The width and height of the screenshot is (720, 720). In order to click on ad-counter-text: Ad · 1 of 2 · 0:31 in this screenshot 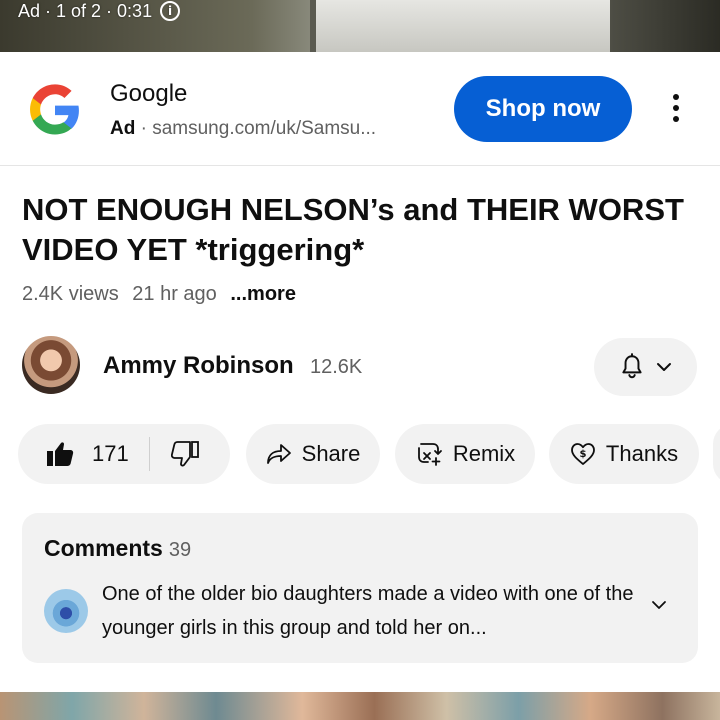, I will do `click(85, 10)`.